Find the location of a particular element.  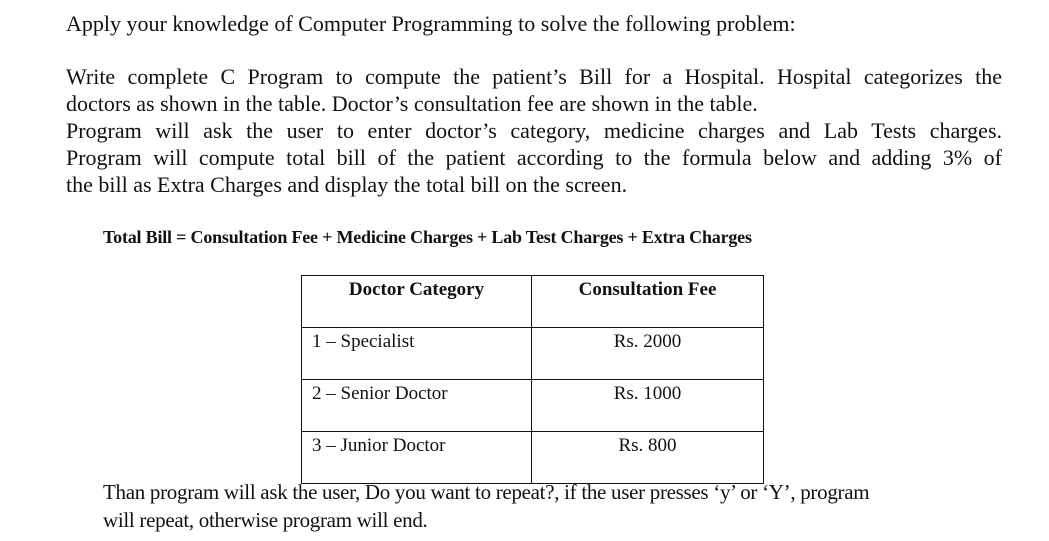

table-row: 2 – Senior Doctor Rs. 1000 is located at coordinates (532, 405).